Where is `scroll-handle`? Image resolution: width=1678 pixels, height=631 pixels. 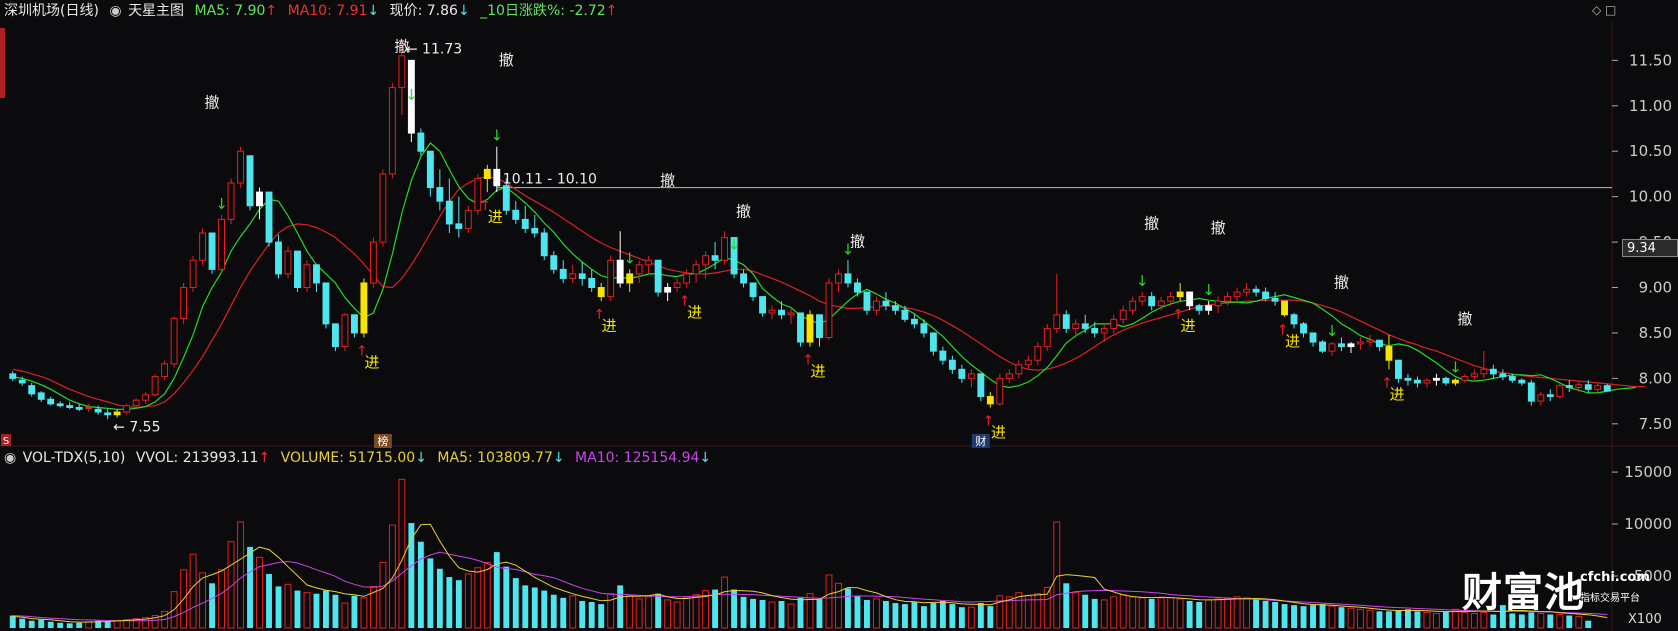
scroll-handle is located at coordinates (2, 63).